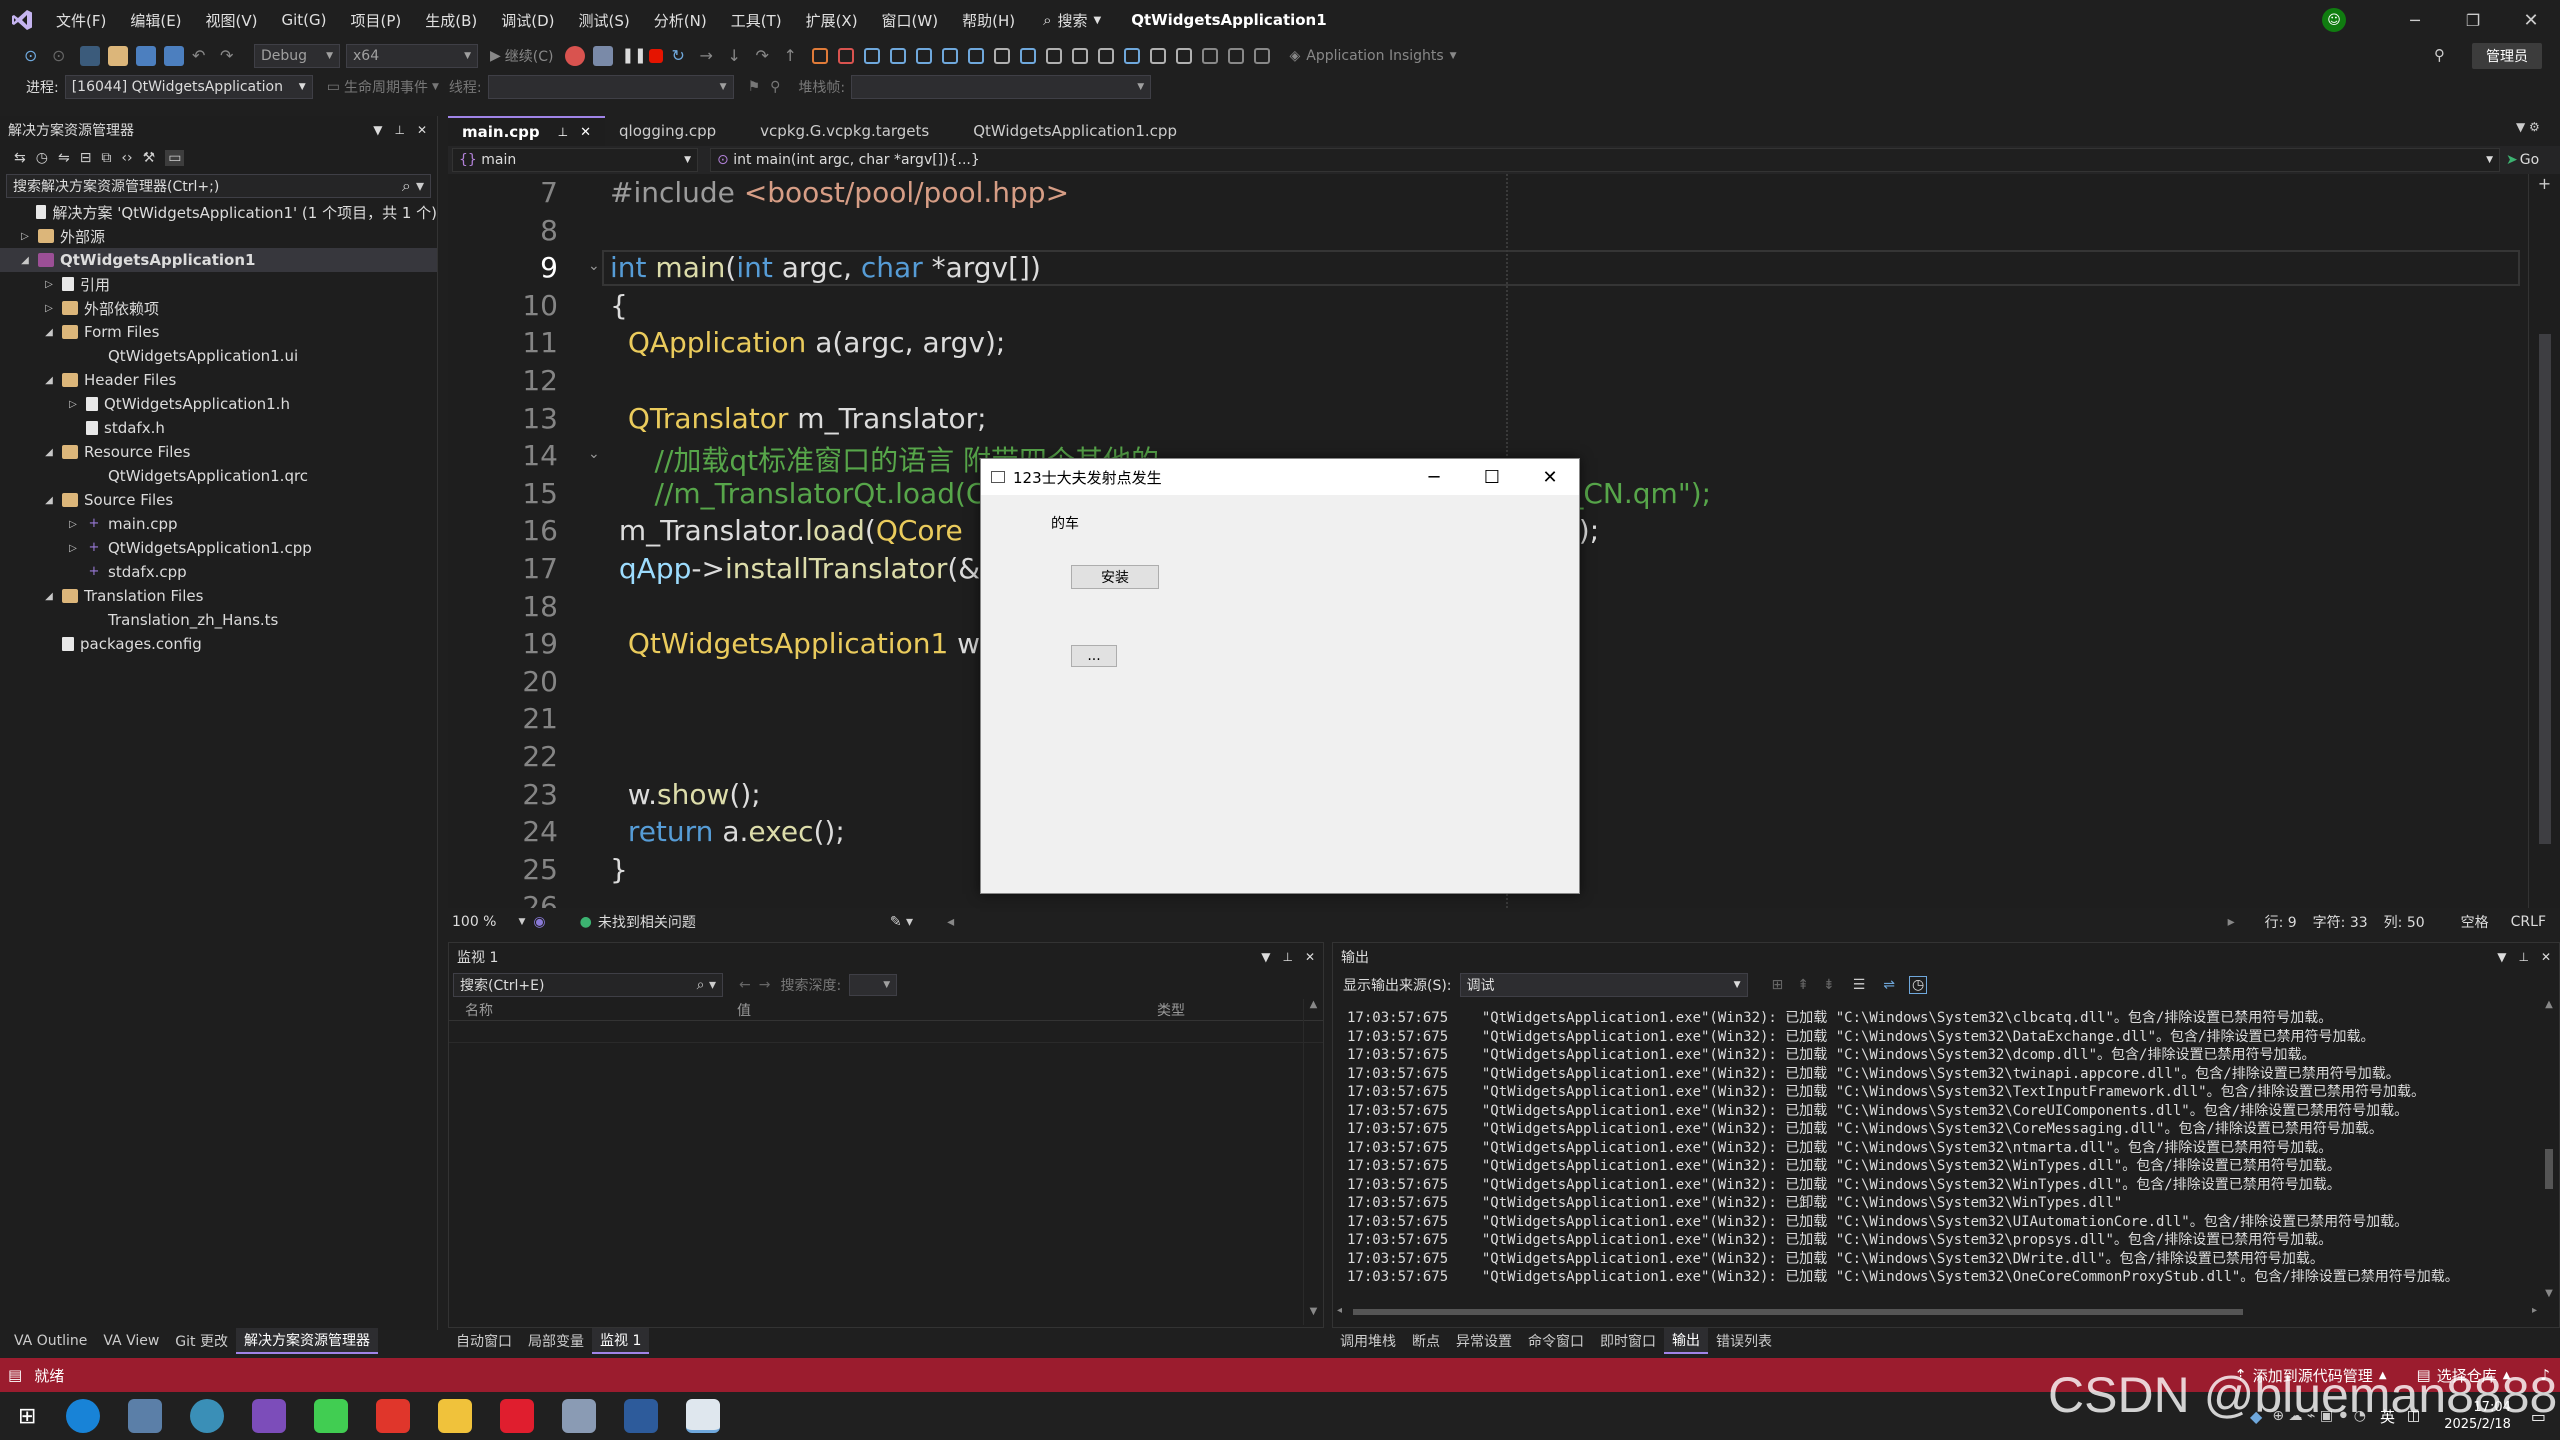 This screenshot has width=2560, height=1440. What do you see at coordinates (527, 20) in the screenshot?
I see `menu-item: 调试(D)` at bounding box center [527, 20].